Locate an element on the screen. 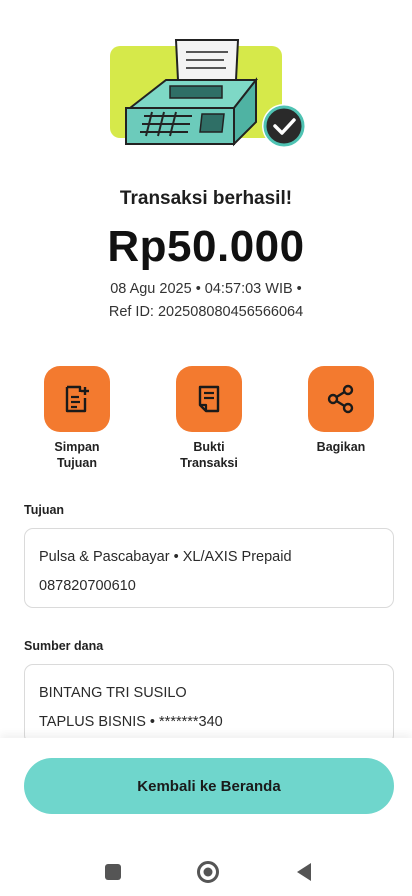 The width and height of the screenshot is (412, 896). save-destination-icon-button is located at coordinates (77, 399).